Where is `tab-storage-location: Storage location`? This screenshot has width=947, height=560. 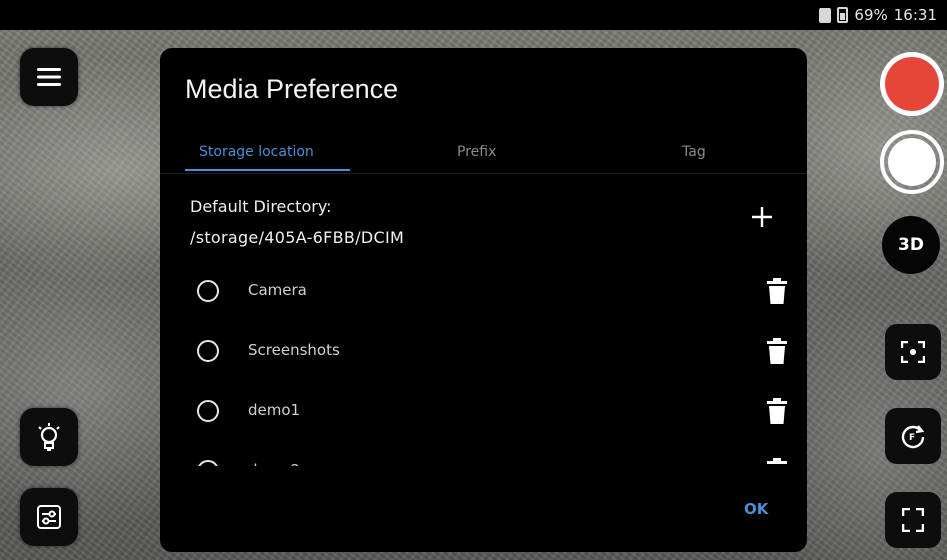
tab-storage-location: Storage location is located at coordinates (256, 152).